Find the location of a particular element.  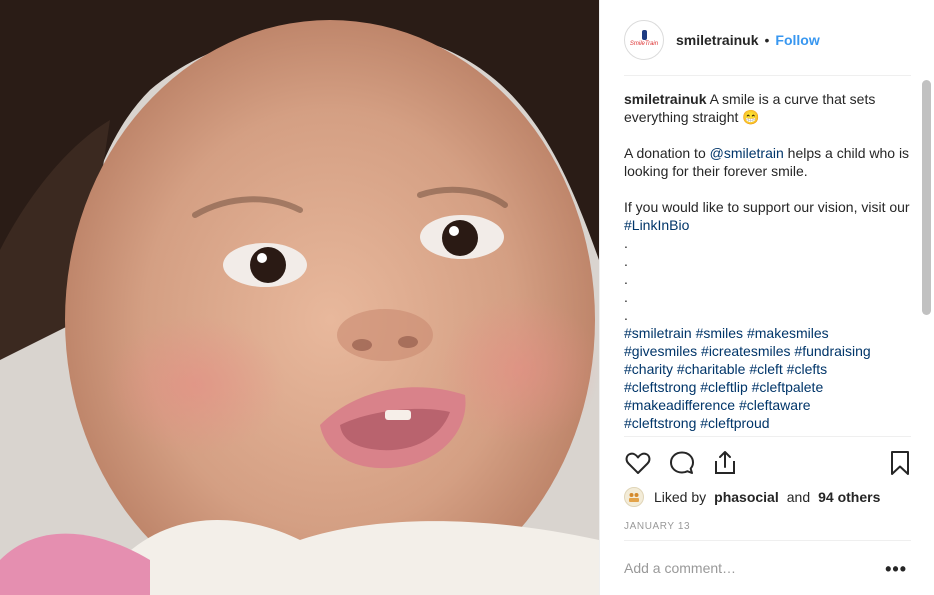

liker-avatar is located at coordinates (634, 497).